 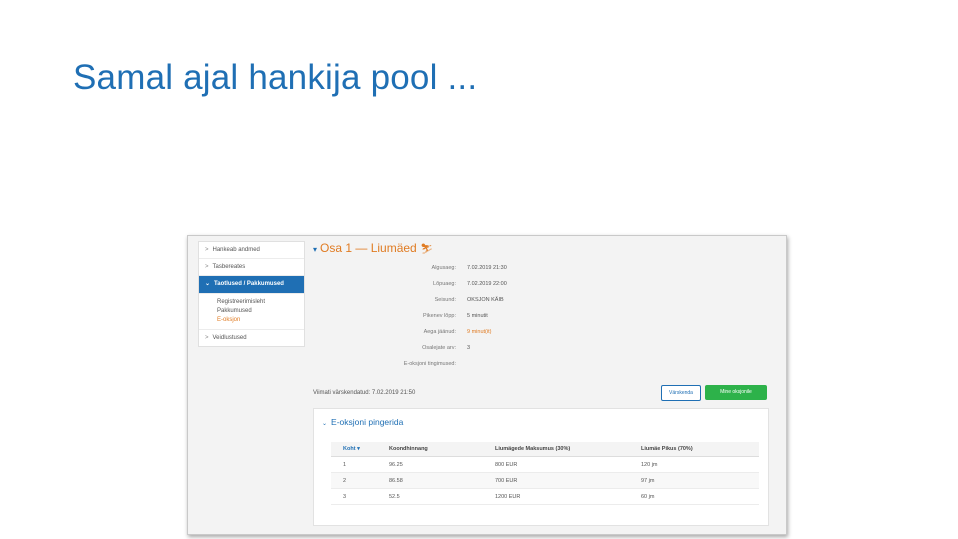 I want to click on column-header-length: Liumäe Pikus (70%), so click(x=694, y=449).